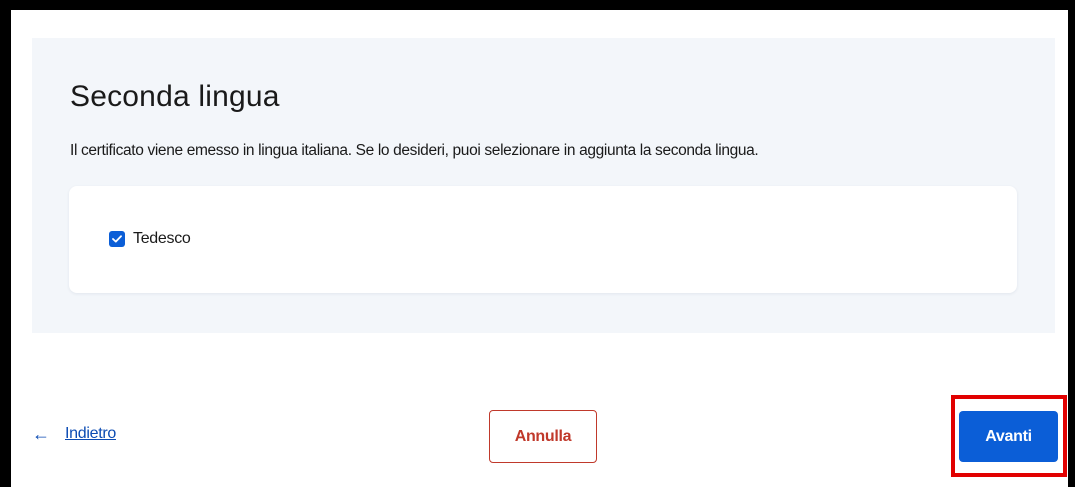 The width and height of the screenshot is (1075, 487). I want to click on window-frame-left, so click(5, 243).